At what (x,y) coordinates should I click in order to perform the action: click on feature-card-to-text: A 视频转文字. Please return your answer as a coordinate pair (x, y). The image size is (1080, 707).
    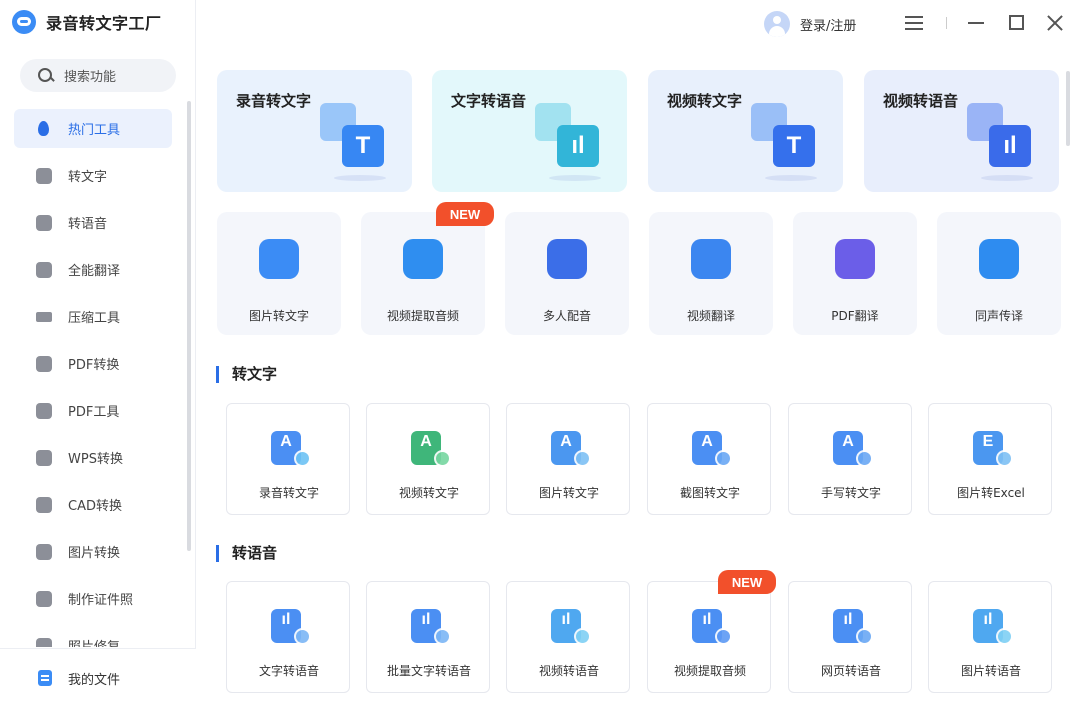
    Looking at the image, I should click on (428, 459).